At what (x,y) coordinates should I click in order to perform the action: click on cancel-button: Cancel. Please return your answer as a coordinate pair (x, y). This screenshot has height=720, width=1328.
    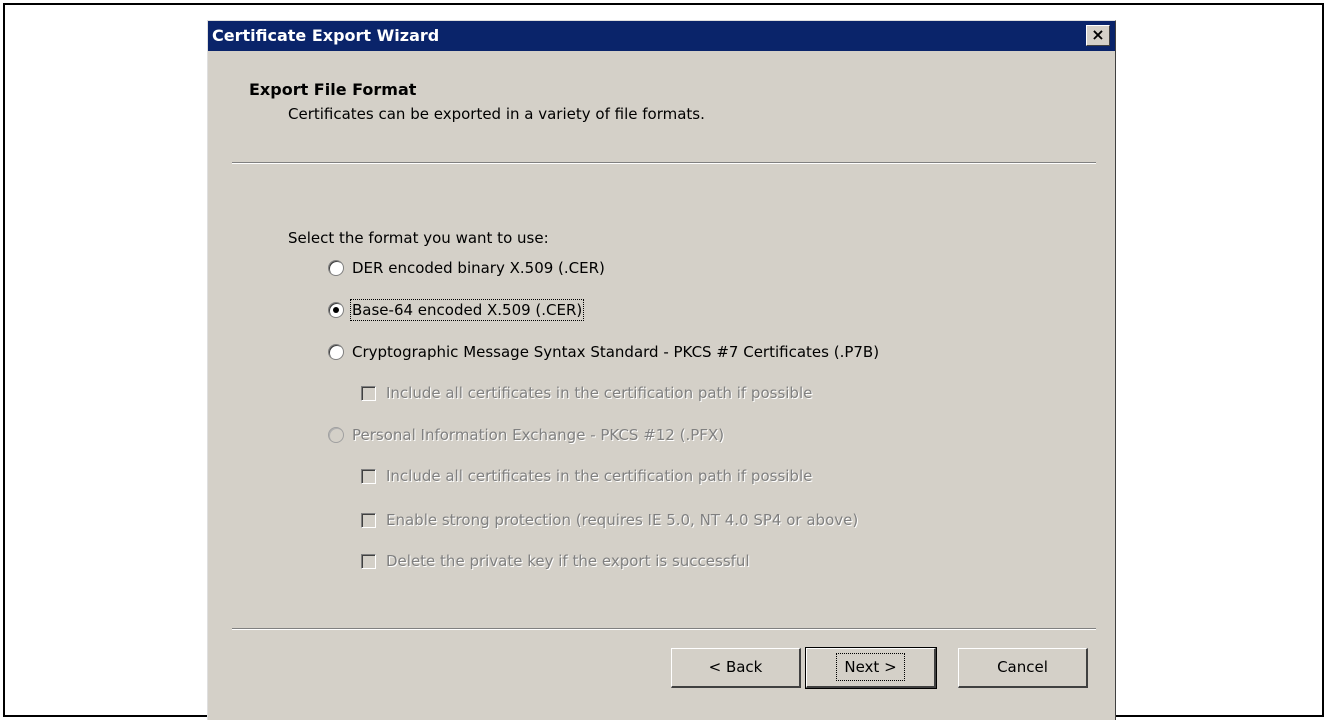
    Looking at the image, I should click on (1023, 668).